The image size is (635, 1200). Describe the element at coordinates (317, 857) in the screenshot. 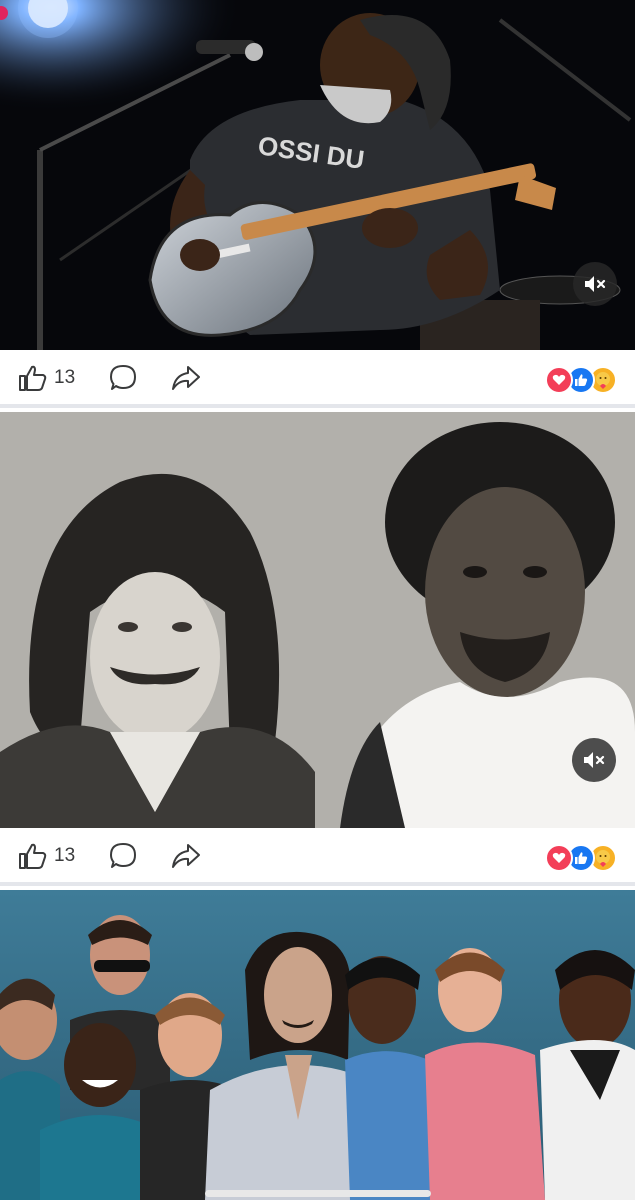

I see `post-2-action-bar: 13` at that location.